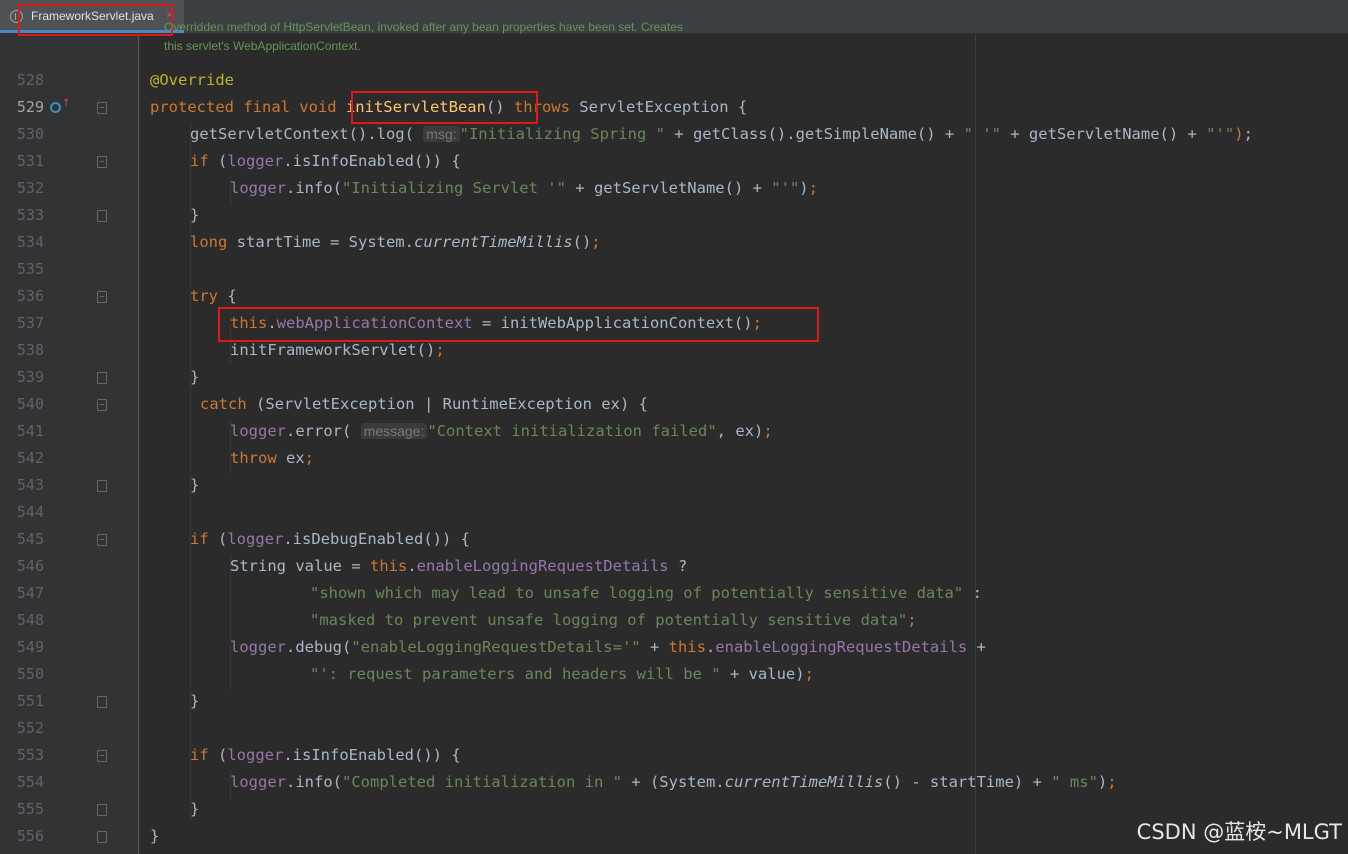 The width and height of the screenshot is (1348, 854). What do you see at coordinates (30, 674) in the screenshot?
I see `line-number: 550` at bounding box center [30, 674].